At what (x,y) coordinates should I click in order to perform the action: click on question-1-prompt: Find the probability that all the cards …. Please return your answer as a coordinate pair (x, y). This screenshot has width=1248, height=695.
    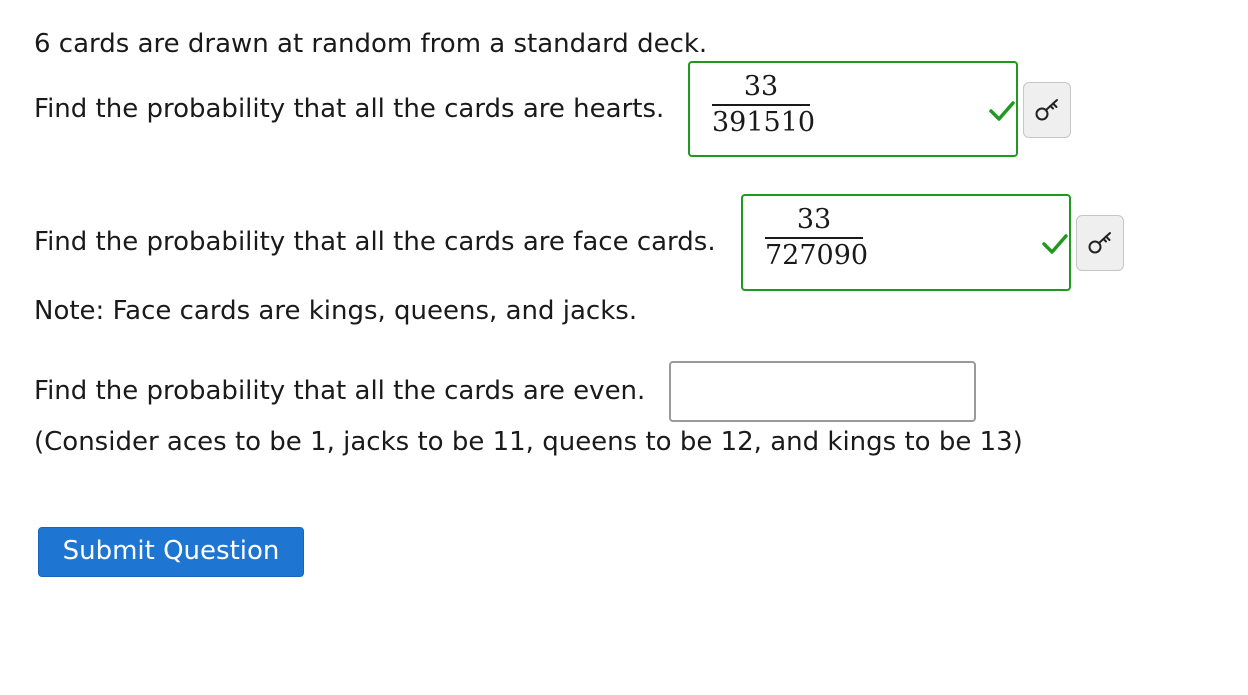
    Looking at the image, I should click on (349, 109).